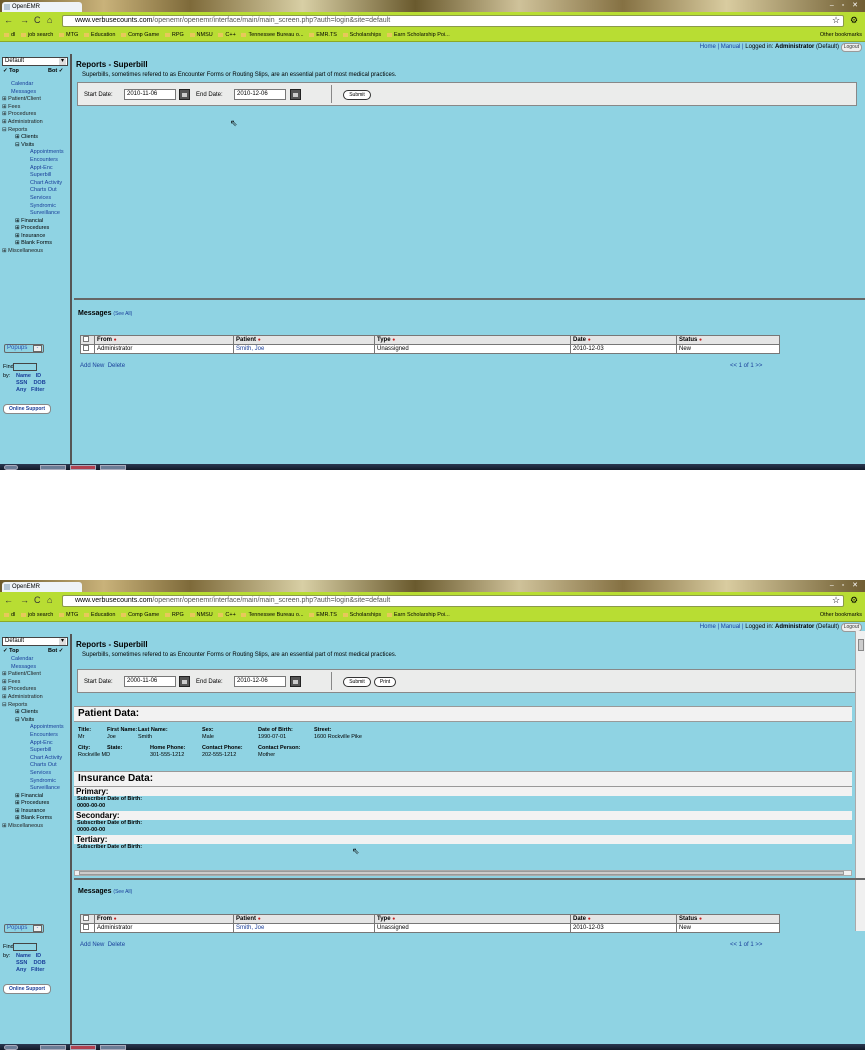  I want to click on col-type: Type ●, so click(472, 340).